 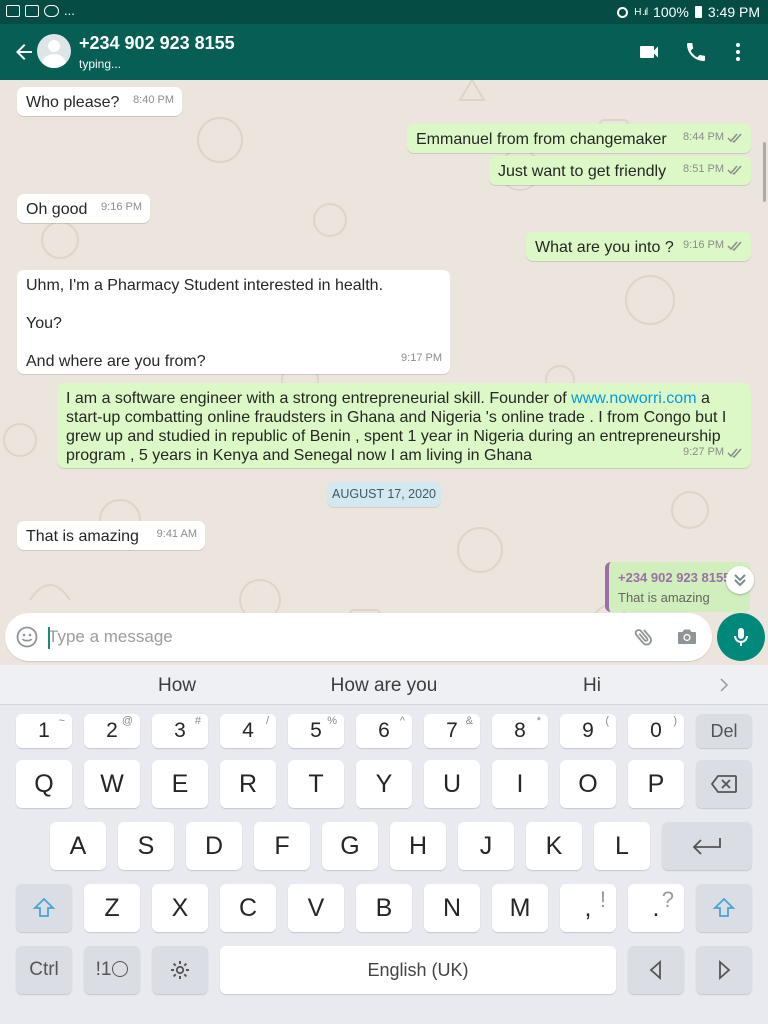 I want to click on message-text: Who please?, so click(x=73, y=102).